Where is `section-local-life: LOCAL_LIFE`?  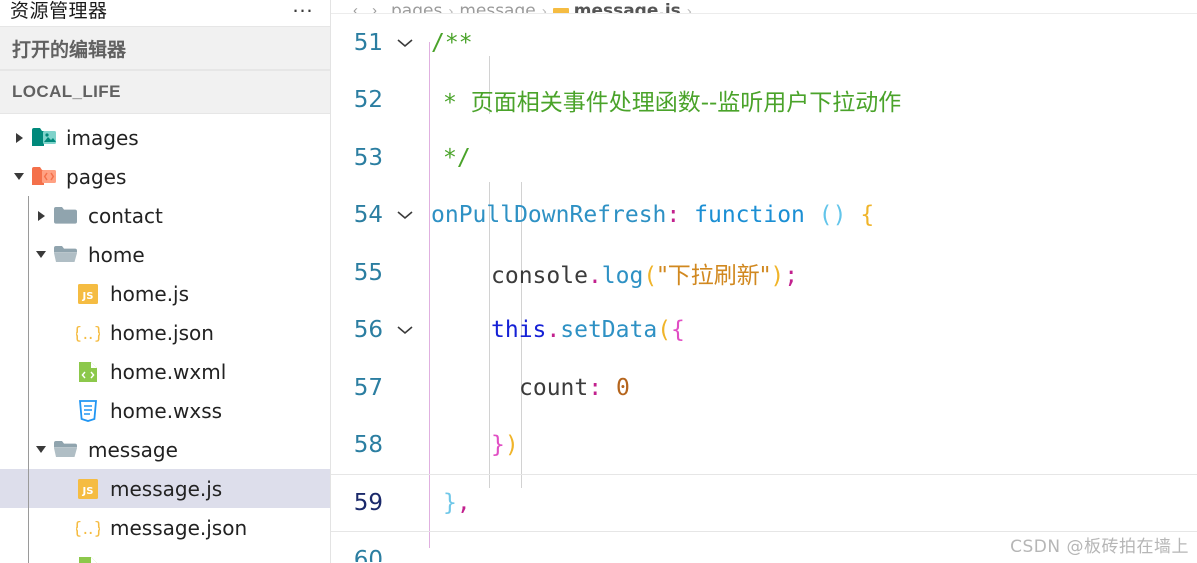 section-local-life: LOCAL_LIFE is located at coordinates (165, 92).